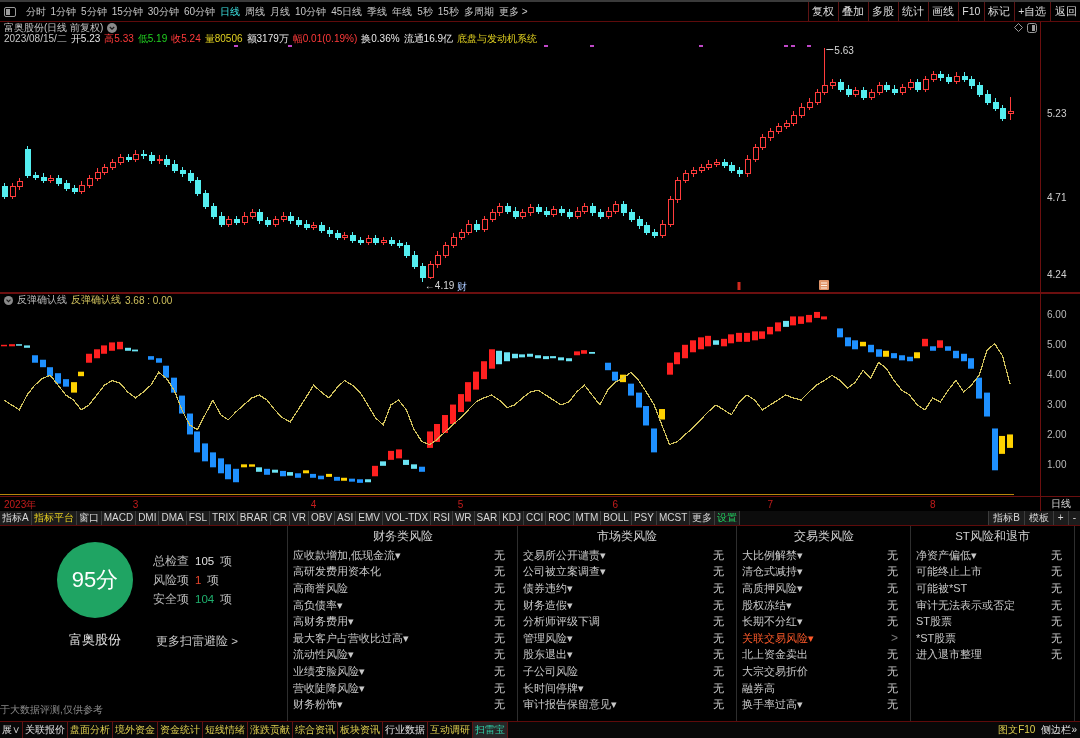 This screenshot has width=1080, height=738. What do you see at coordinates (772, 588) in the screenshot?
I see `risk-item: 高质押风险▾` at bounding box center [772, 588].